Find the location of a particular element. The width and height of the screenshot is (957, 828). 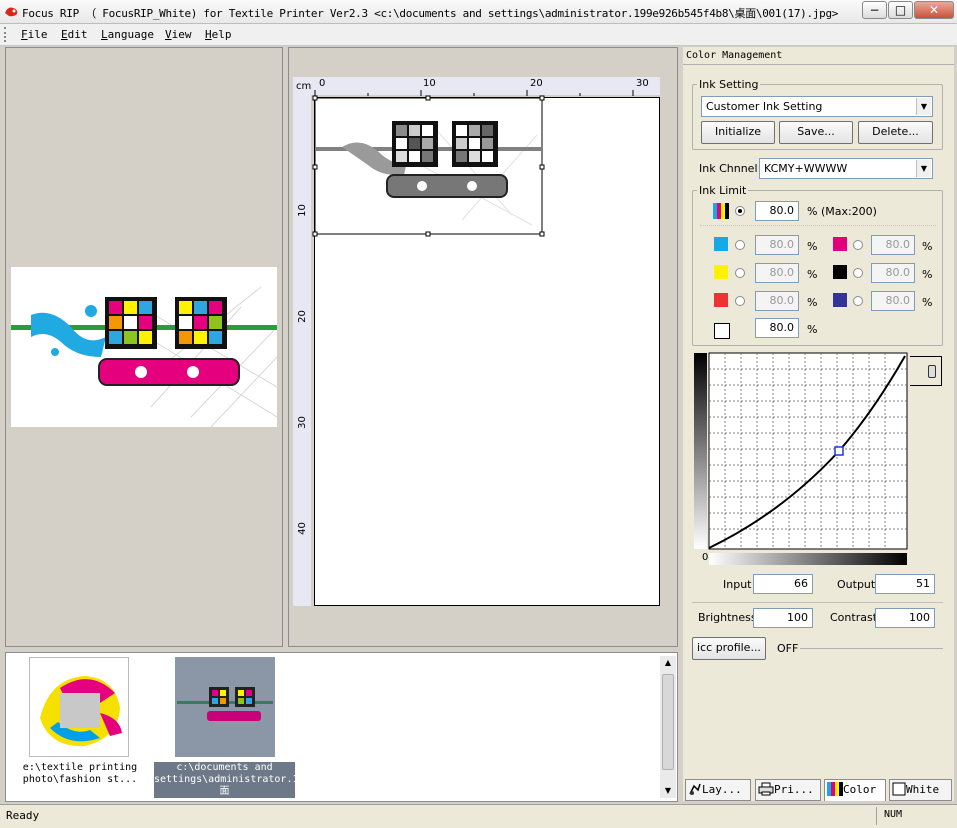

maximize-button: □ is located at coordinates (900, 10).